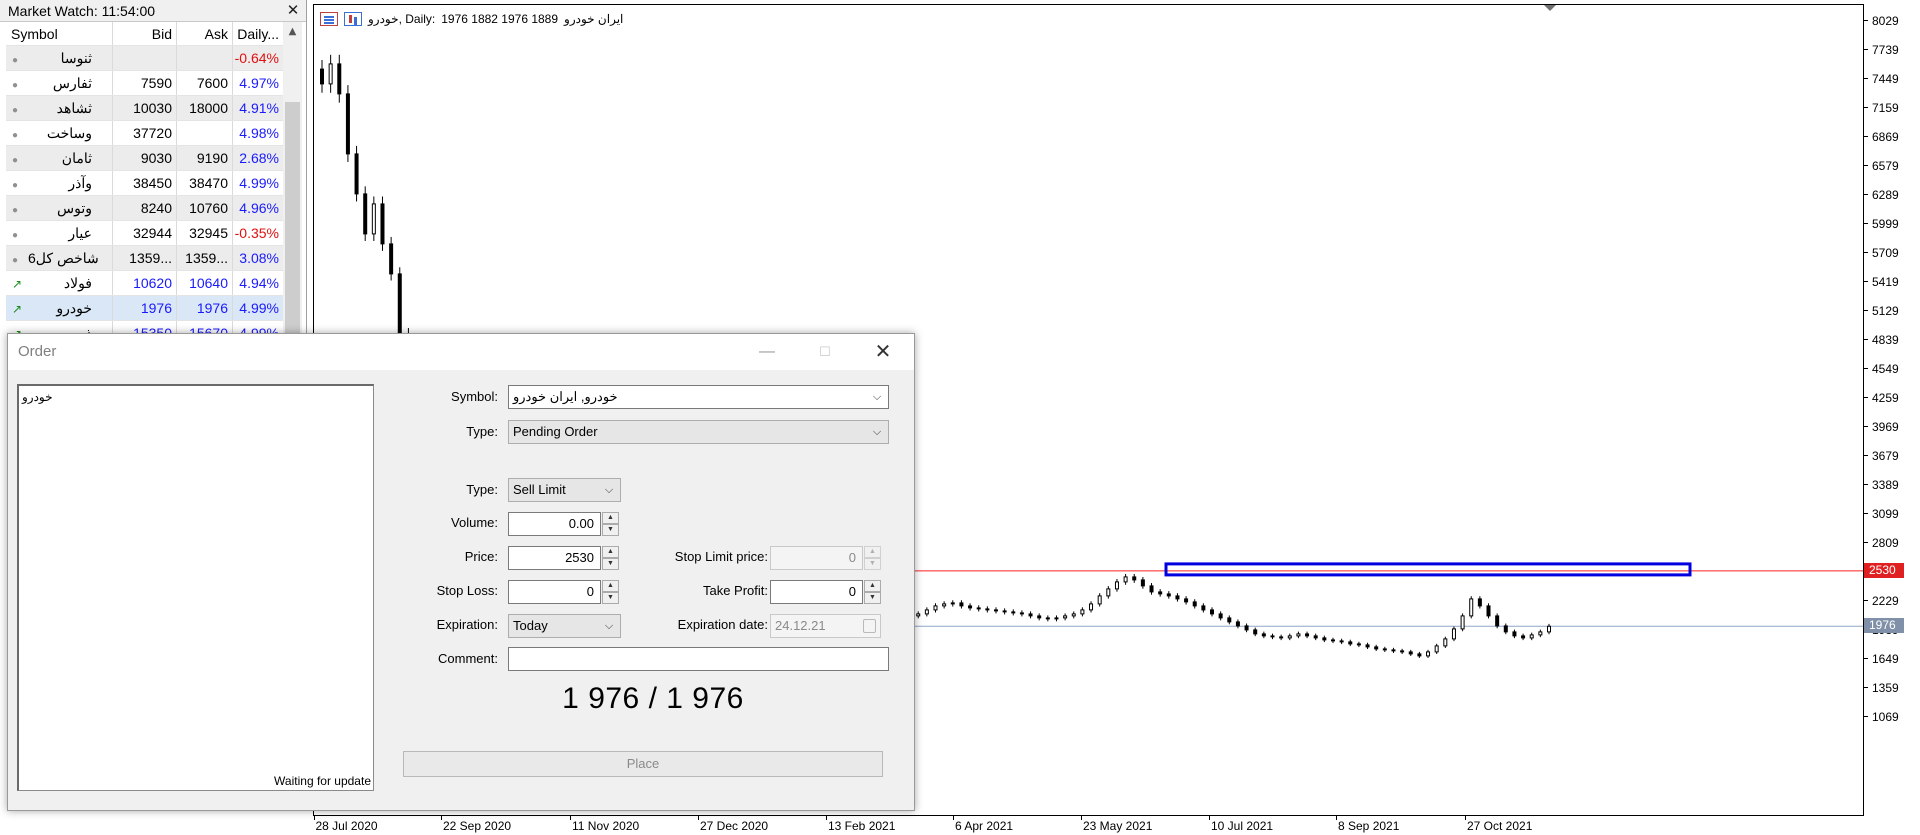  I want to click on table-row: ↗ خودرو 1976 1976 4.99%, so click(144, 308).